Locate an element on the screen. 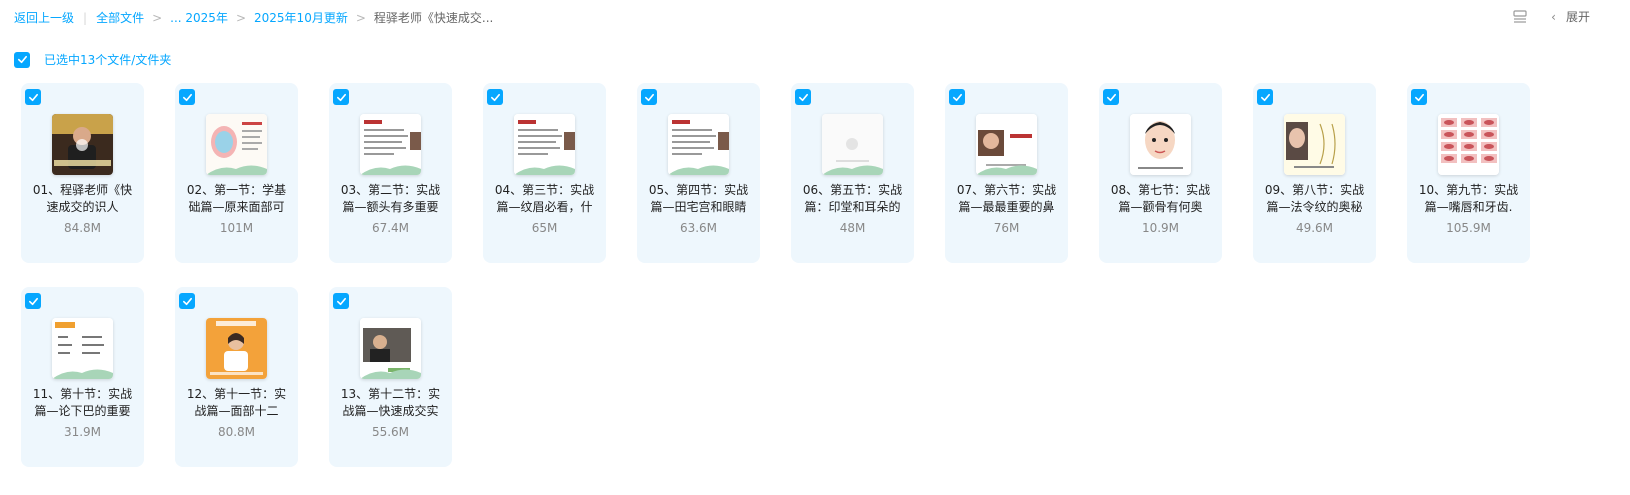 The height and width of the screenshot is (495, 1630). breadcrumb-year: ... 2025年 is located at coordinates (199, 17).